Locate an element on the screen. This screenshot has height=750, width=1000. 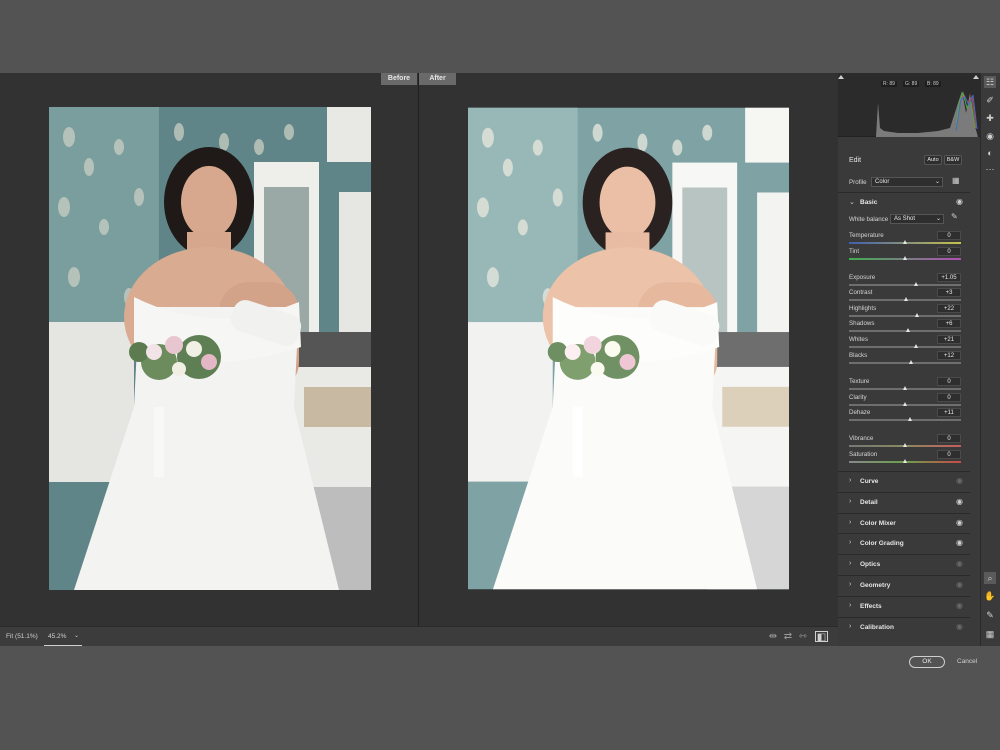
shadows-label: Shadows is located at coordinates (862, 323).